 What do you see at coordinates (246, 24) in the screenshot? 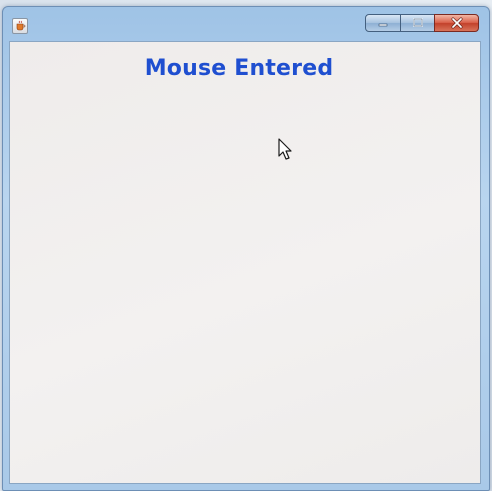
I see `title-bar` at bounding box center [246, 24].